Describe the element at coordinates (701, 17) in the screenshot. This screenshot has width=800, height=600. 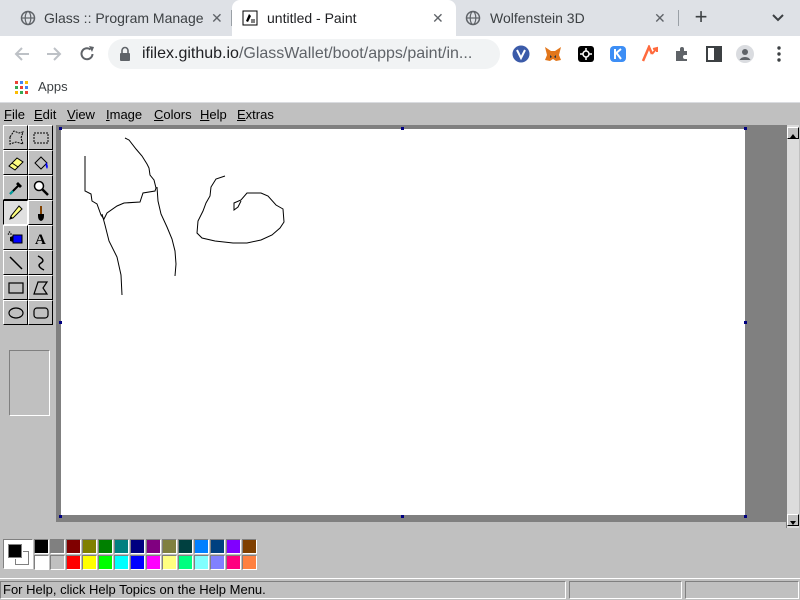
I see `new-tab-button: +` at that location.